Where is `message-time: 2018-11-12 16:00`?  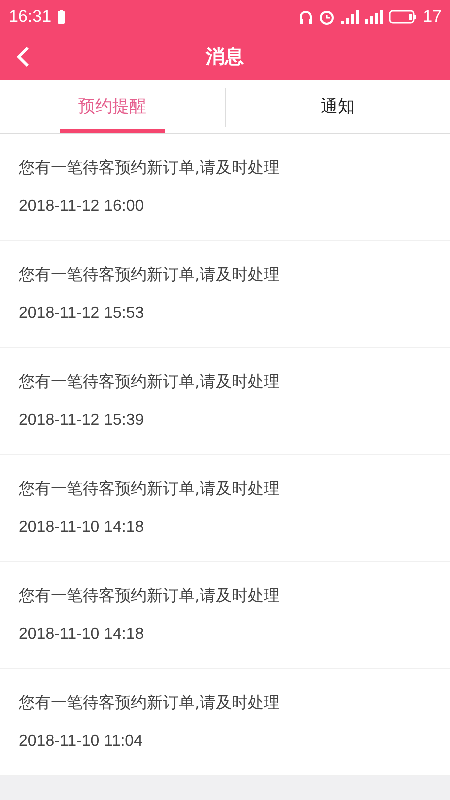
message-time: 2018-11-12 16:00 is located at coordinates (82, 207).